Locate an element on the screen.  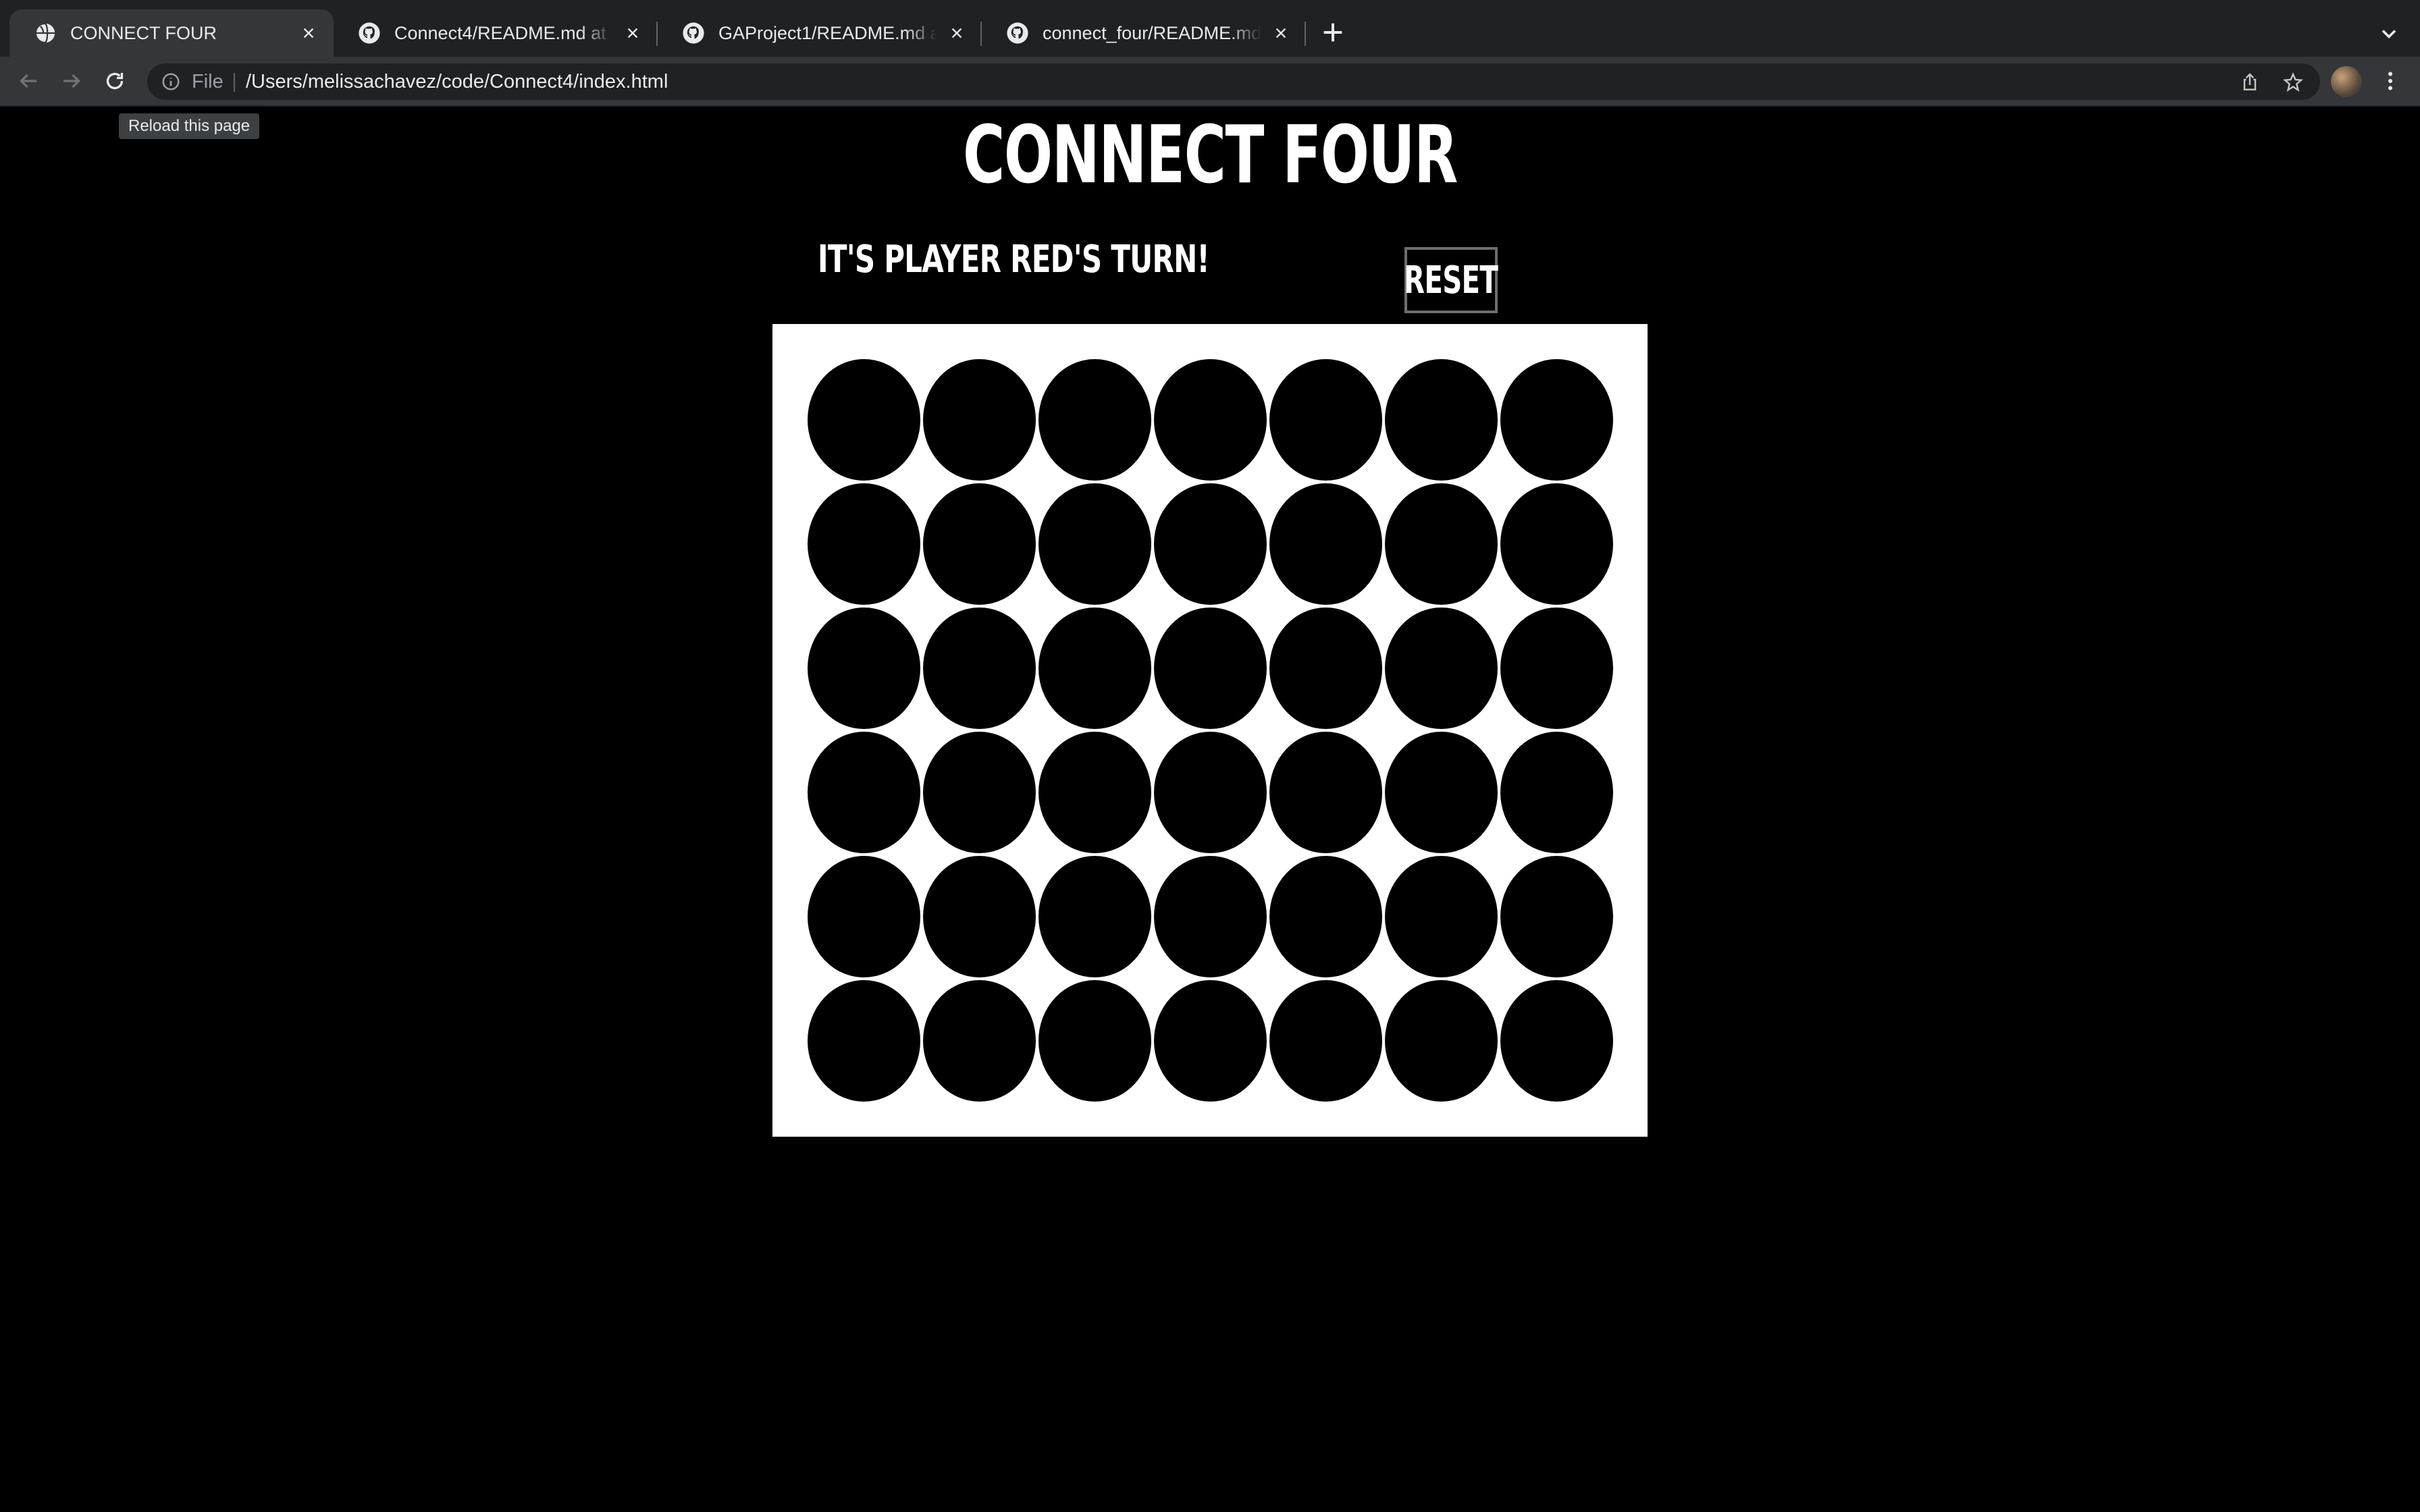
board-slot-r3-c5 is located at coordinates (1441, 792).